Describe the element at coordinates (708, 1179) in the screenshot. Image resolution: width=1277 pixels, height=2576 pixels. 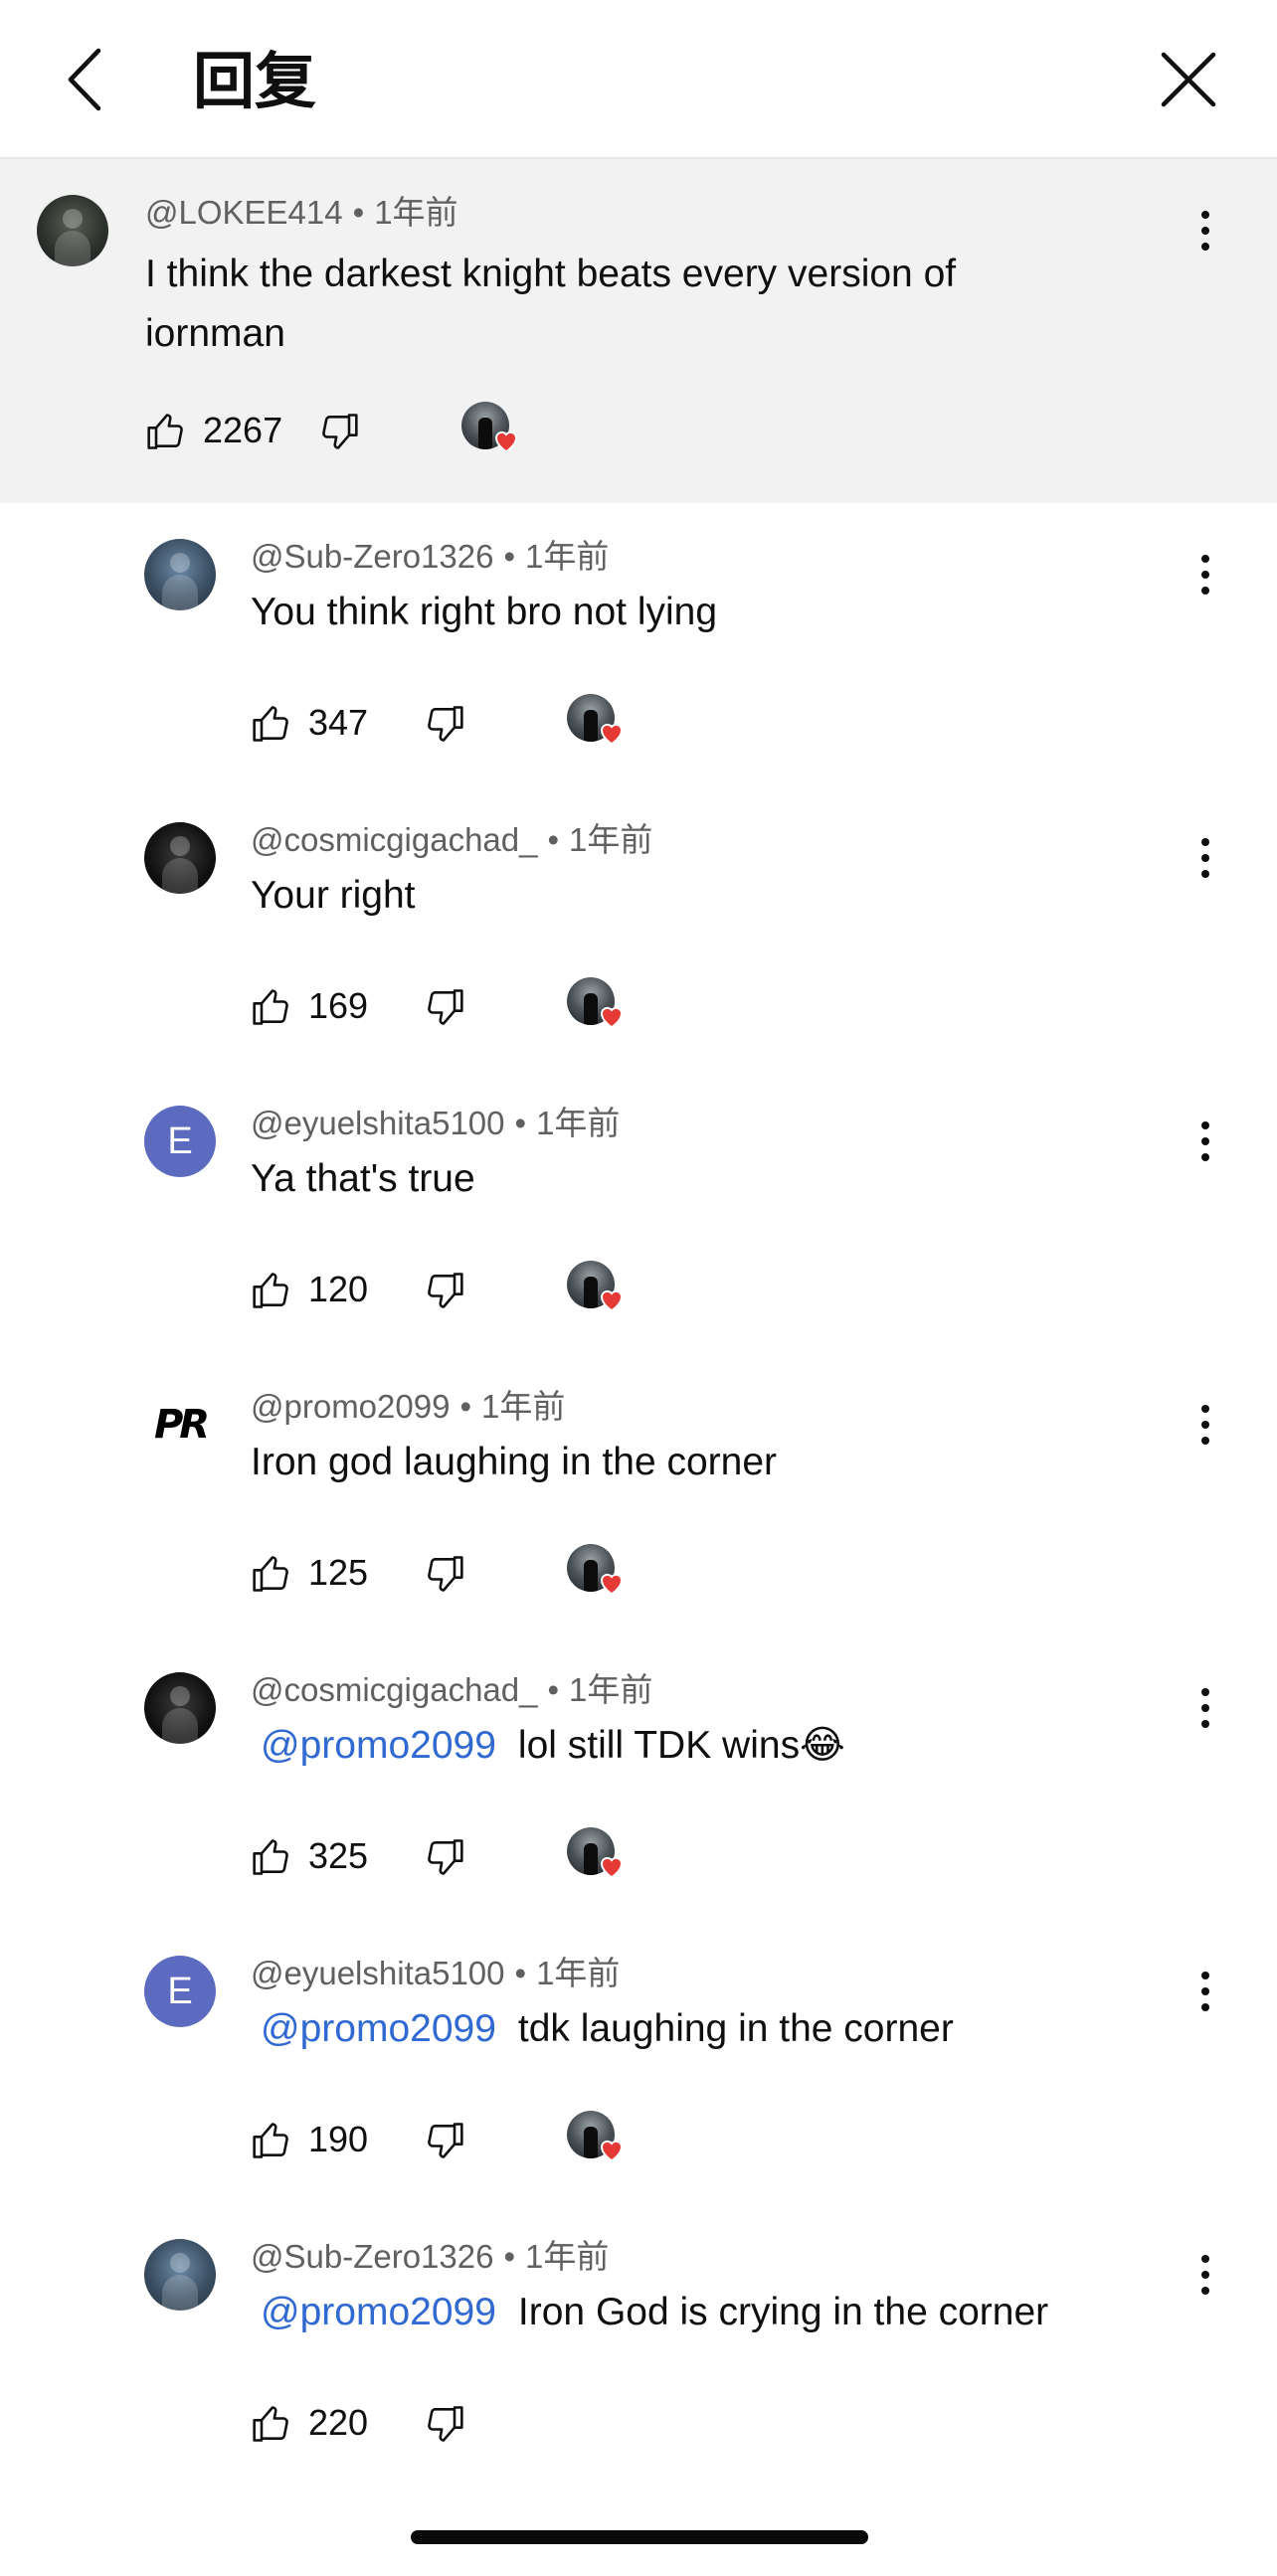
I see `comment-text: Ya that's true` at that location.